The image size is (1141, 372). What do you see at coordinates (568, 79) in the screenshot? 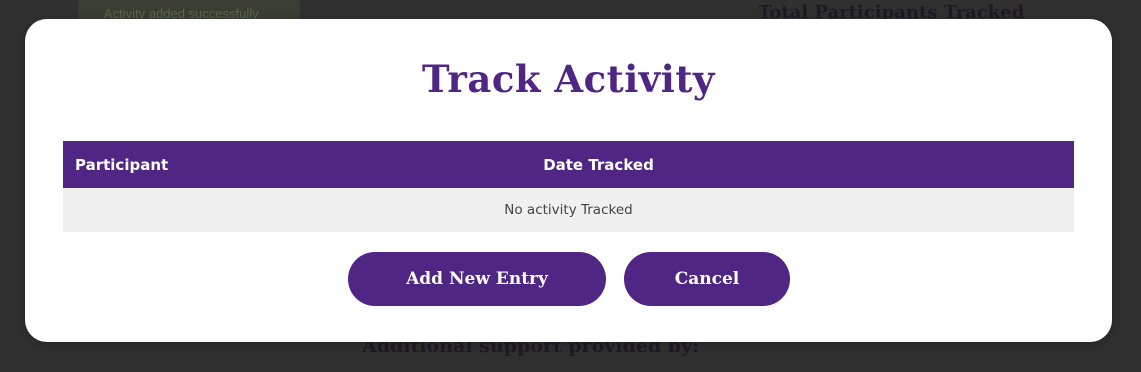
I see `modal-title: Track Activity` at bounding box center [568, 79].